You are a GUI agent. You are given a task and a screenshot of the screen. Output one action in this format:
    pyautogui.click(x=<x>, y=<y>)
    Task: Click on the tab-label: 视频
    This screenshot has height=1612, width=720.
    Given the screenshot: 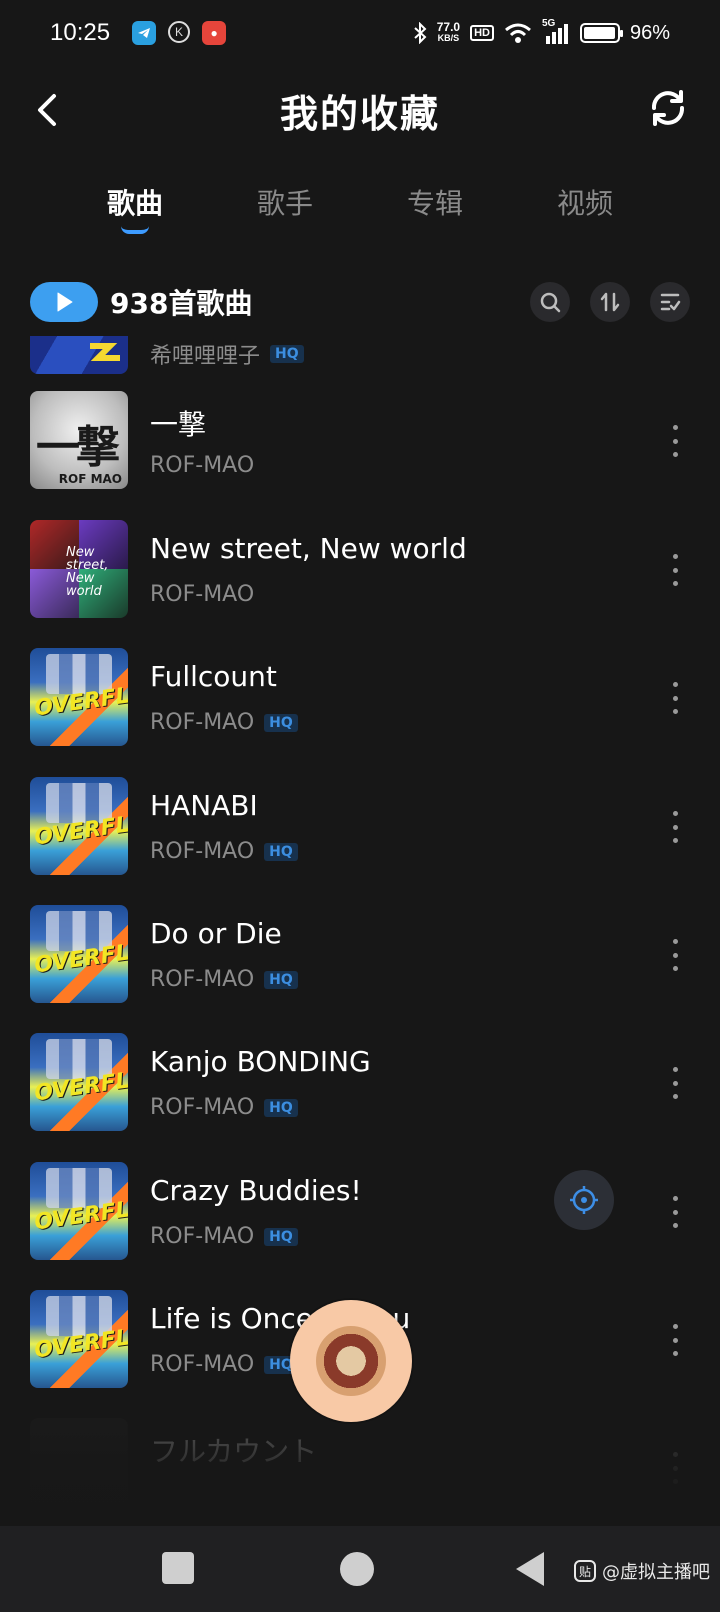 What is the action you would take?
    pyautogui.click(x=584, y=203)
    